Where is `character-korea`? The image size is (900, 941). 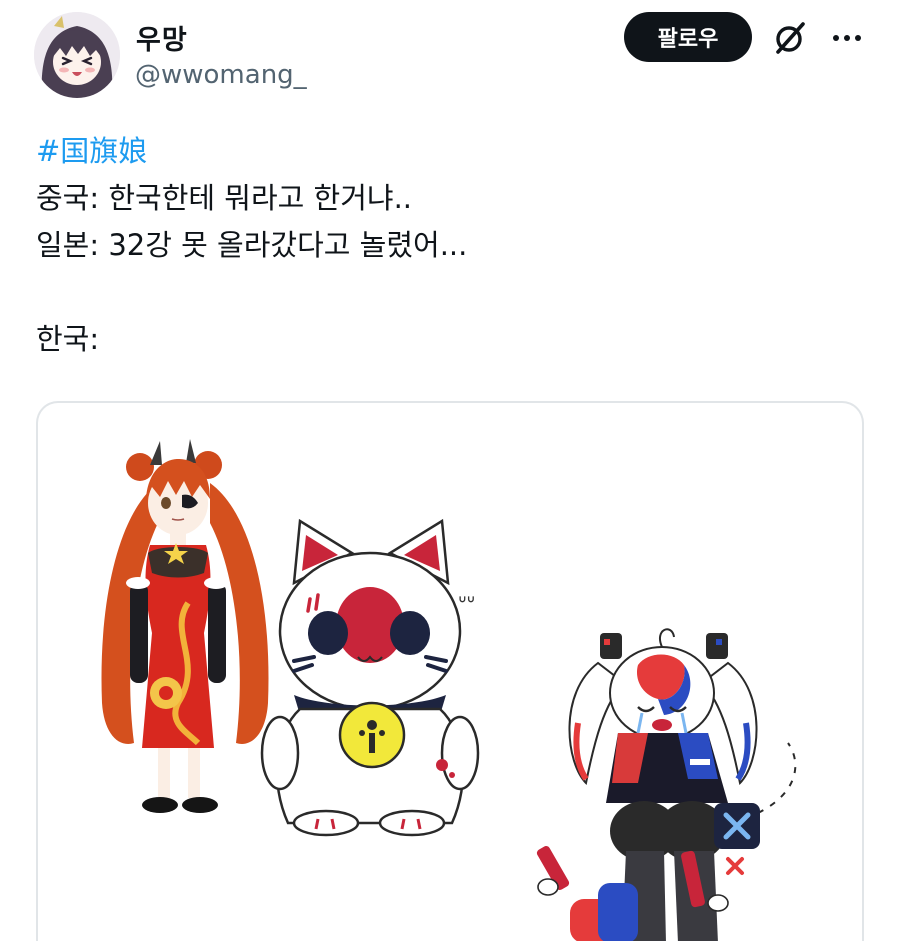
character-korea is located at coordinates (669, 784).